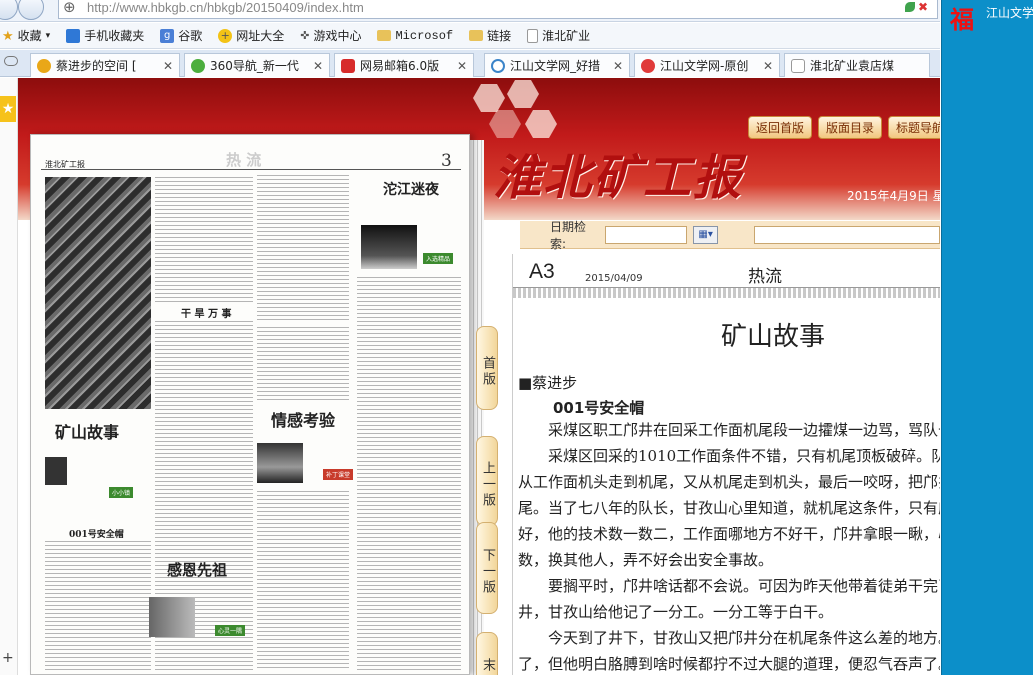 The height and width of the screenshot is (675, 1033). What do you see at coordinates (850, 127) in the screenshot?
I see `page-index-button: 版面目录` at bounding box center [850, 127].